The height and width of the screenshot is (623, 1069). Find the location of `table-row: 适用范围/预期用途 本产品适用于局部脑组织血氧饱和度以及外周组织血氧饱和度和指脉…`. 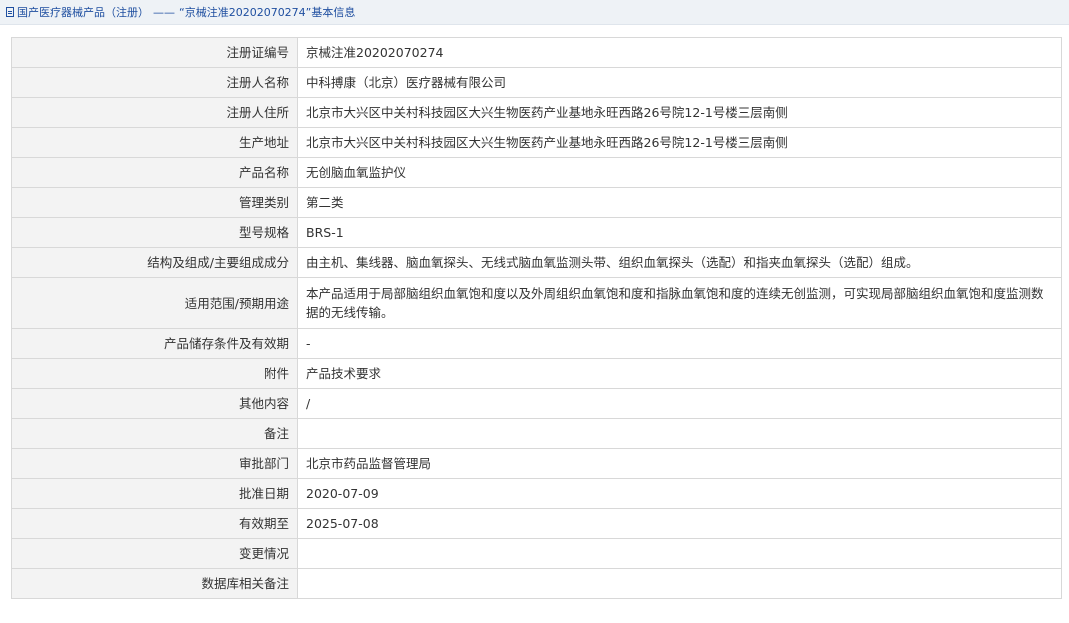

table-row: 适用范围/预期用途 本产品适用于局部脑组织血氧饱和度以及外周组织血氧饱和度和指脉… is located at coordinates (536, 303).